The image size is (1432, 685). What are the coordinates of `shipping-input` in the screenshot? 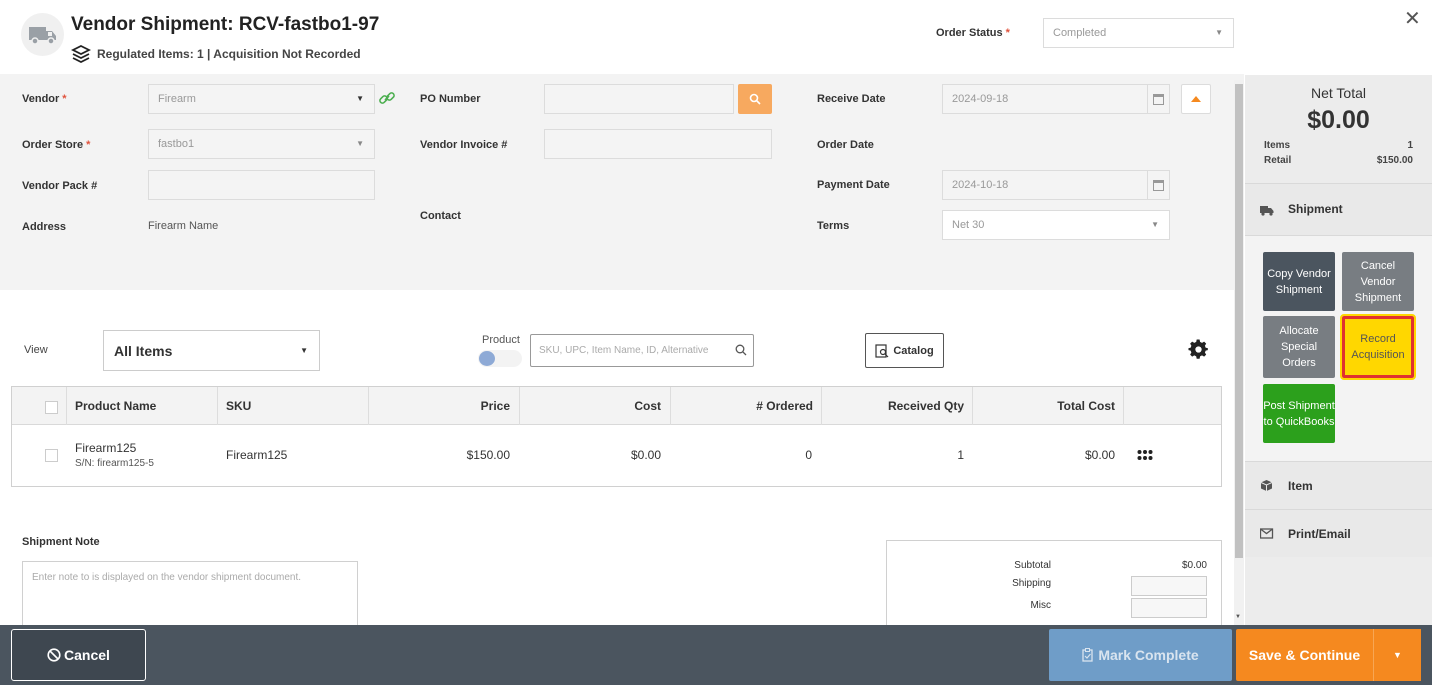 It's located at (1169, 586).